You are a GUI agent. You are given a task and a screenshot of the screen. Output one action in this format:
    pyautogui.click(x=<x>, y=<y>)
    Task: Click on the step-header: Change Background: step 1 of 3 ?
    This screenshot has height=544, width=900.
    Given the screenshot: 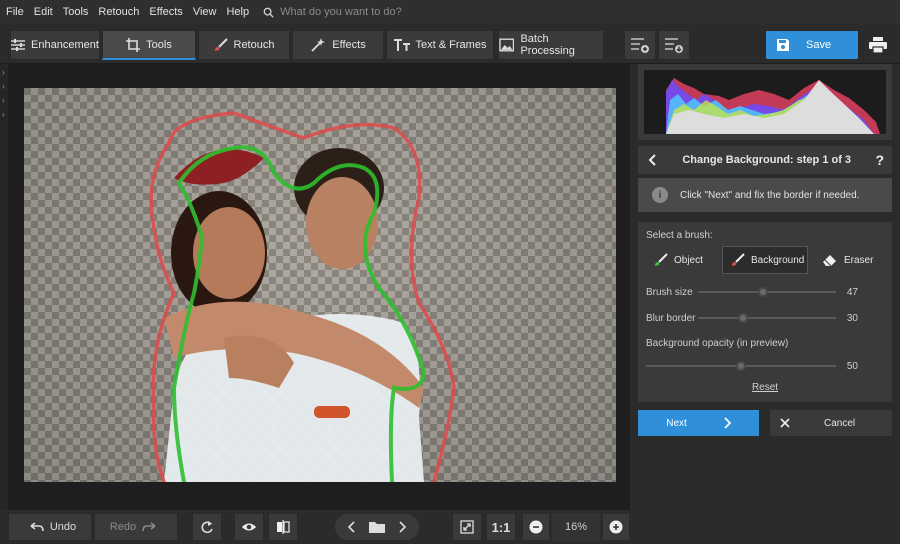 What is the action you would take?
    pyautogui.click(x=765, y=160)
    